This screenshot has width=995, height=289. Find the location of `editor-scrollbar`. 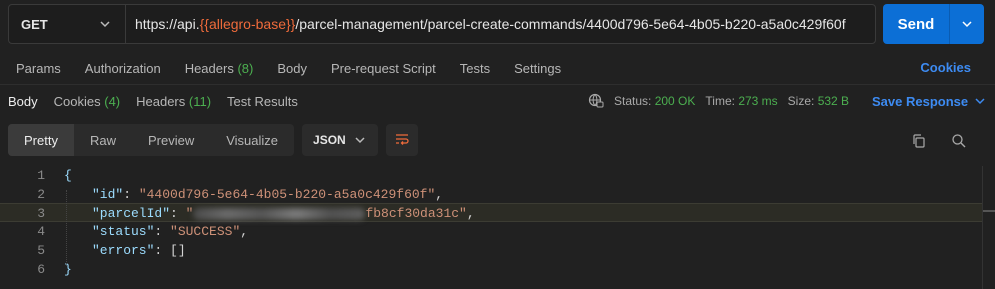

editor-scrollbar is located at coordinates (988, 227).